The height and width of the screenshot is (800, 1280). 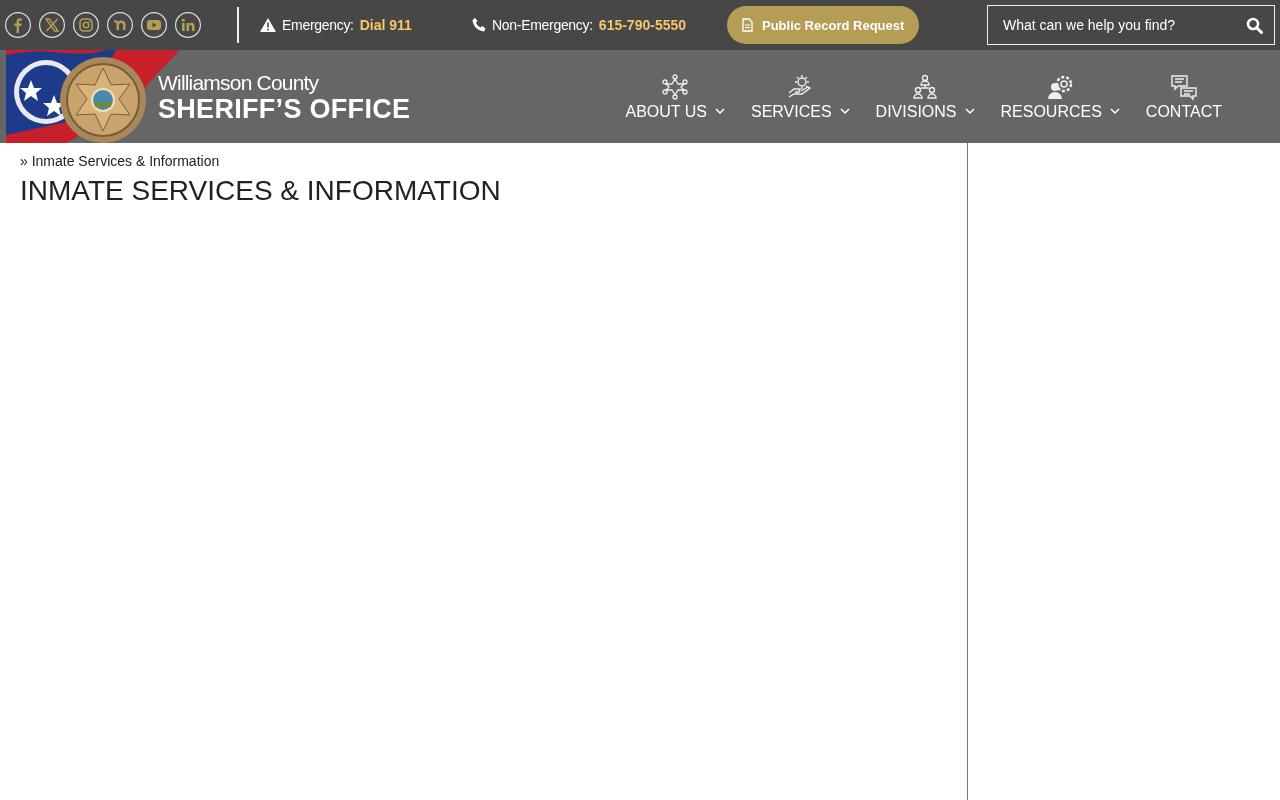 What do you see at coordinates (747, 25) in the screenshot?
I see `document-icon` at bounding box center [747, 25].